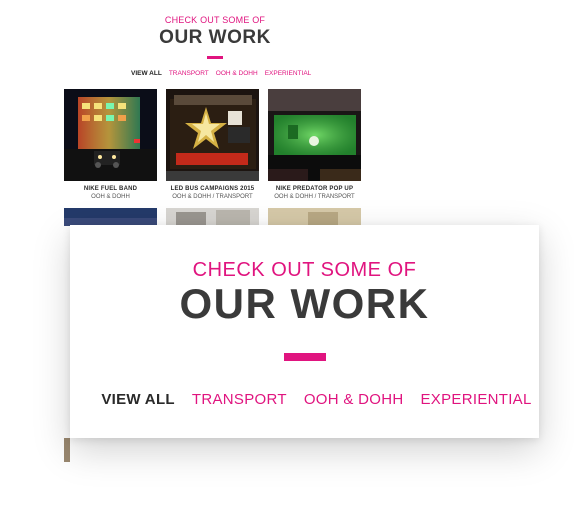  Describe the element at coordinates (67, 450) in the screenshot. I see `thumbnail-edge` at that location.